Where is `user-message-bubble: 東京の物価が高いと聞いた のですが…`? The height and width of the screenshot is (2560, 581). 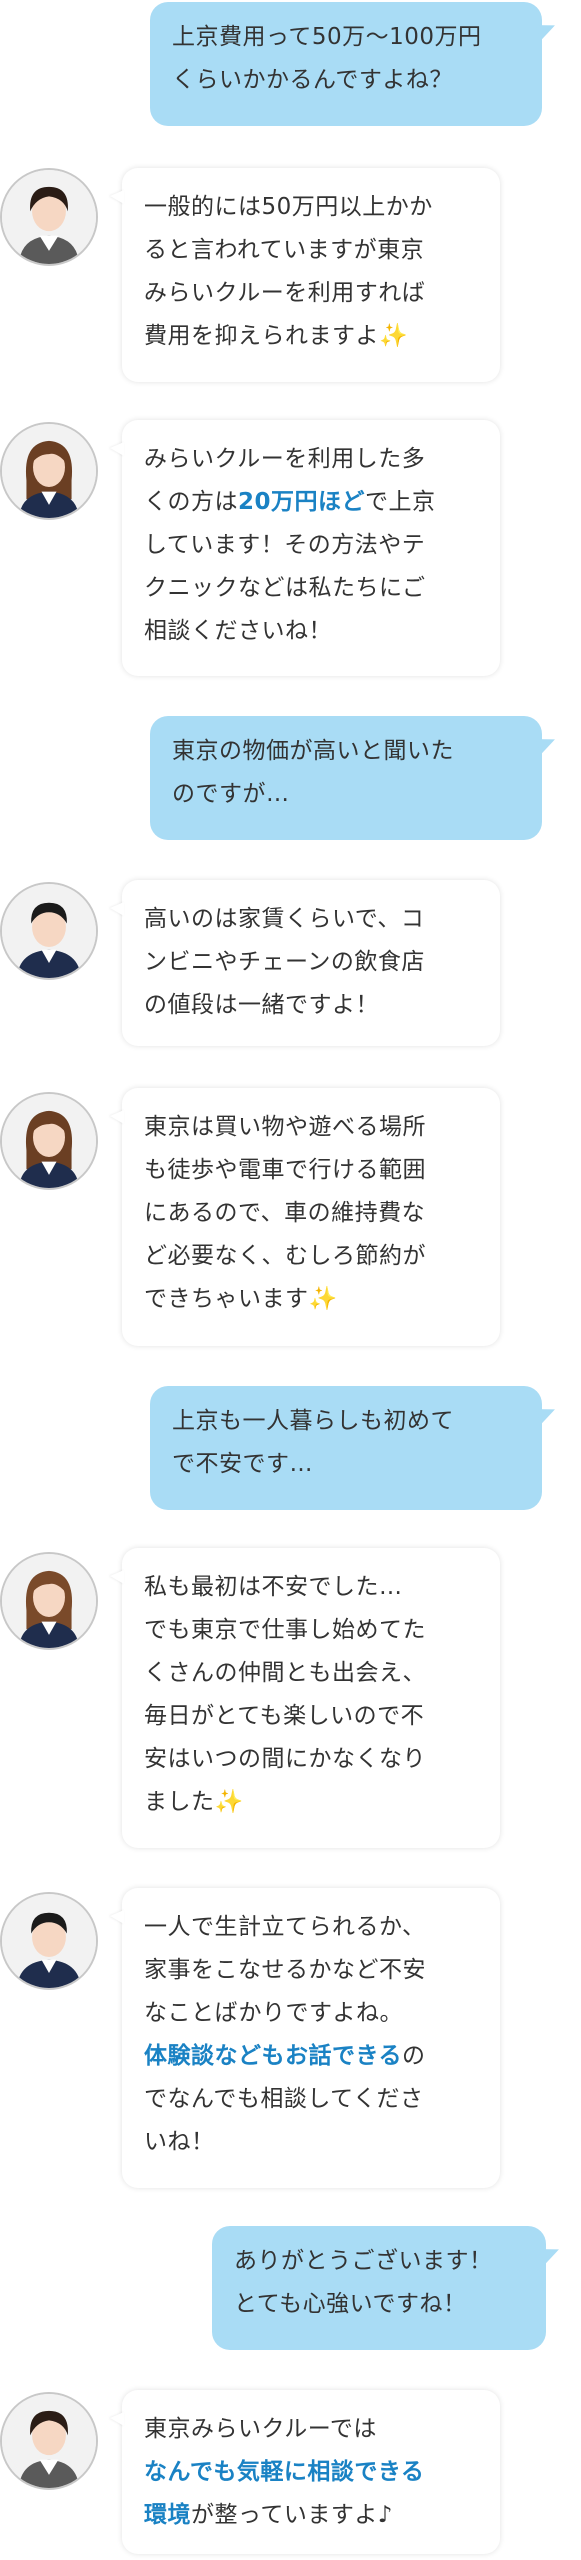 user-message-bubble: 東京の物価が高いと聞いた のですが… is located at coordinates (346, 778).